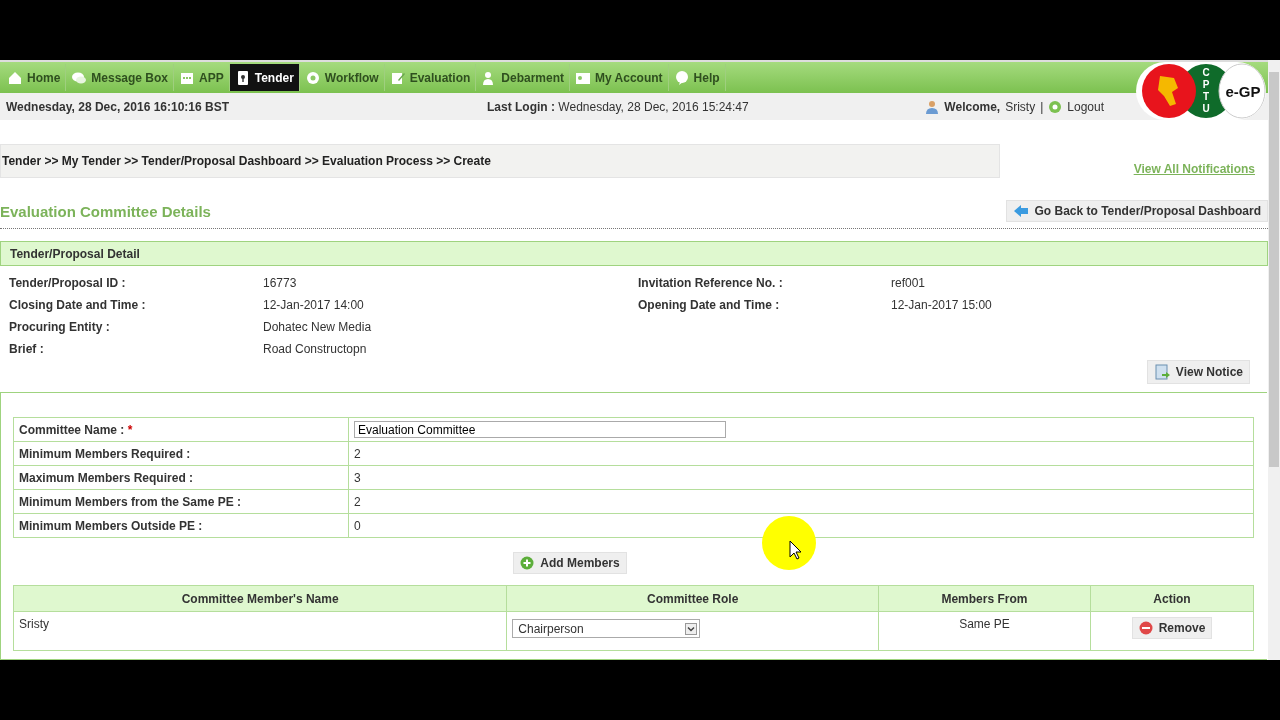 The image size is (1280, 720). What do you see at coordinates (264, 77) in the screenshot?
I see `nav-tab: Tender` at bounding box center [264, 77].